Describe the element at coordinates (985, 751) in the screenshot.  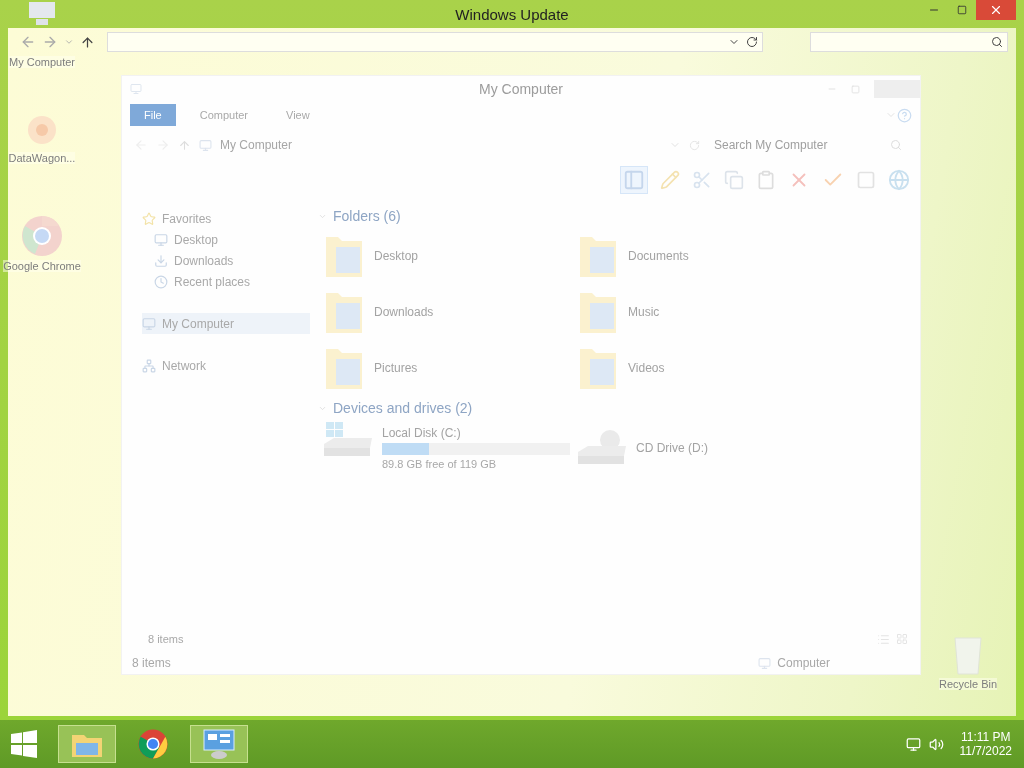
I see `clock-date: 11/7/2022` at that location.